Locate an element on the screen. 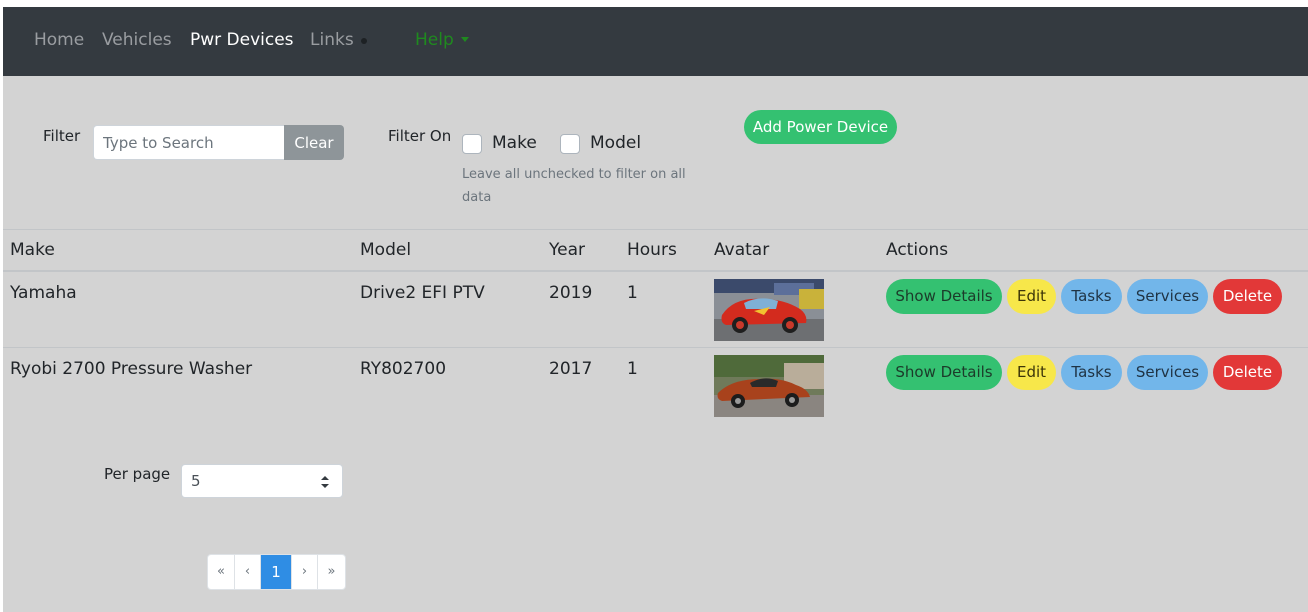 This screenshot has width=1308, height=612. make-checkbox-label: Make is located at coordinates (514, 143).